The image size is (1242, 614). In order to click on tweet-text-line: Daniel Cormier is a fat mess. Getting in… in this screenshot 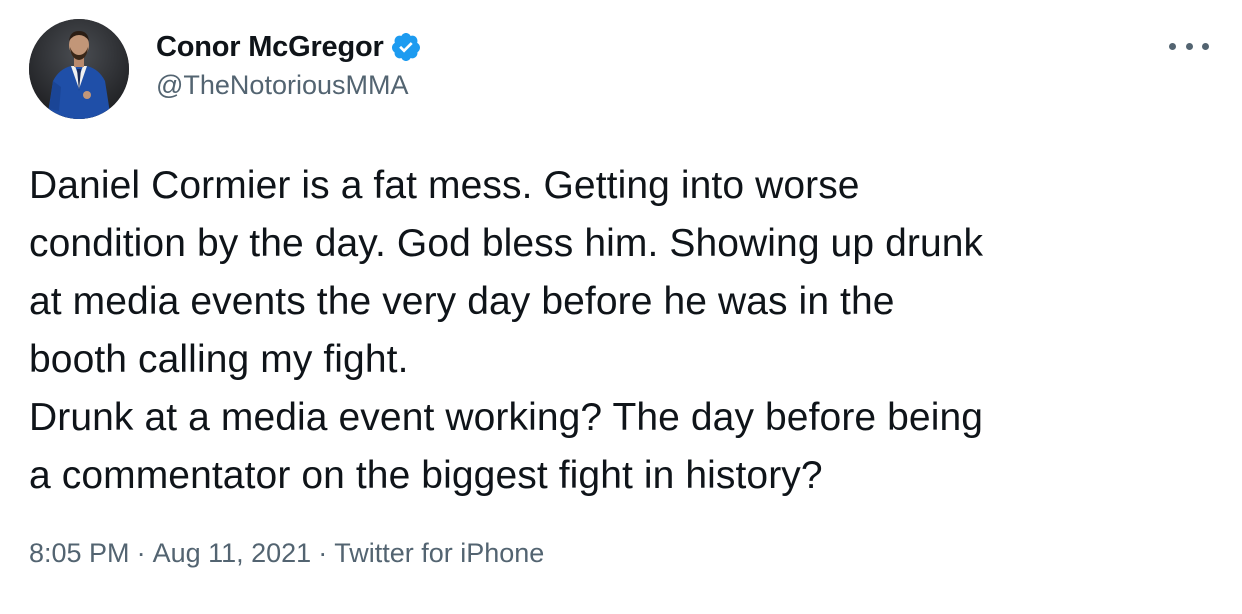, I will do `click(444, 185)`.